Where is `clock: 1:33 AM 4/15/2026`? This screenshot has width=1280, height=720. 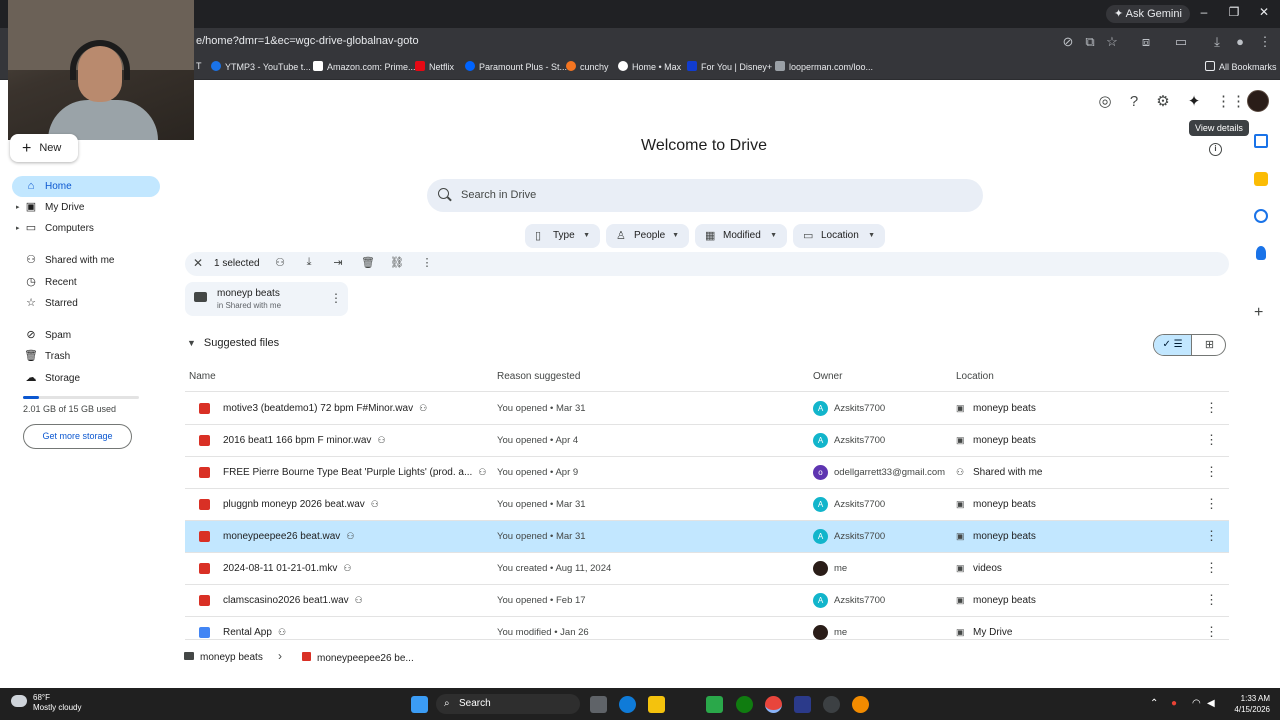
clock: 1:33 AM 4/15/2026 is located at coordinates (1246, 704).